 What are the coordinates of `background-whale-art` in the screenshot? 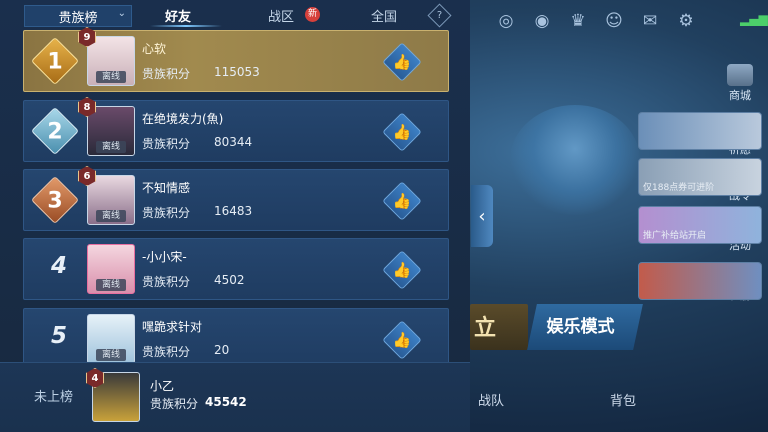 It's located at (575, 160).